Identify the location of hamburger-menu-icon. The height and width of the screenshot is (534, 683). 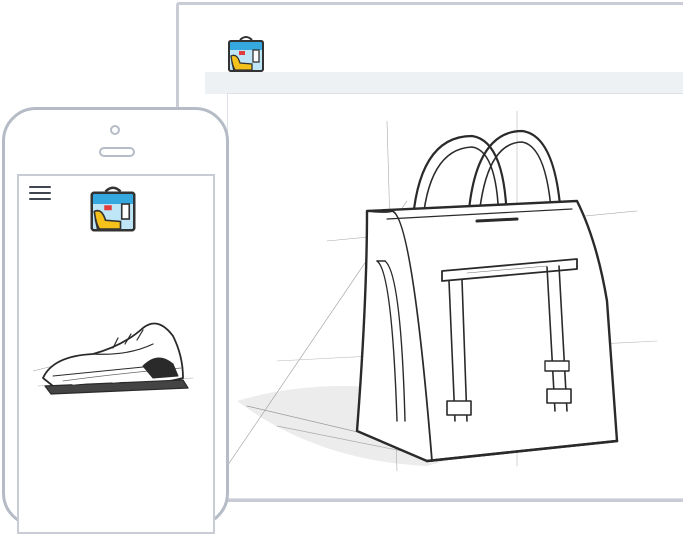
(40, 194).